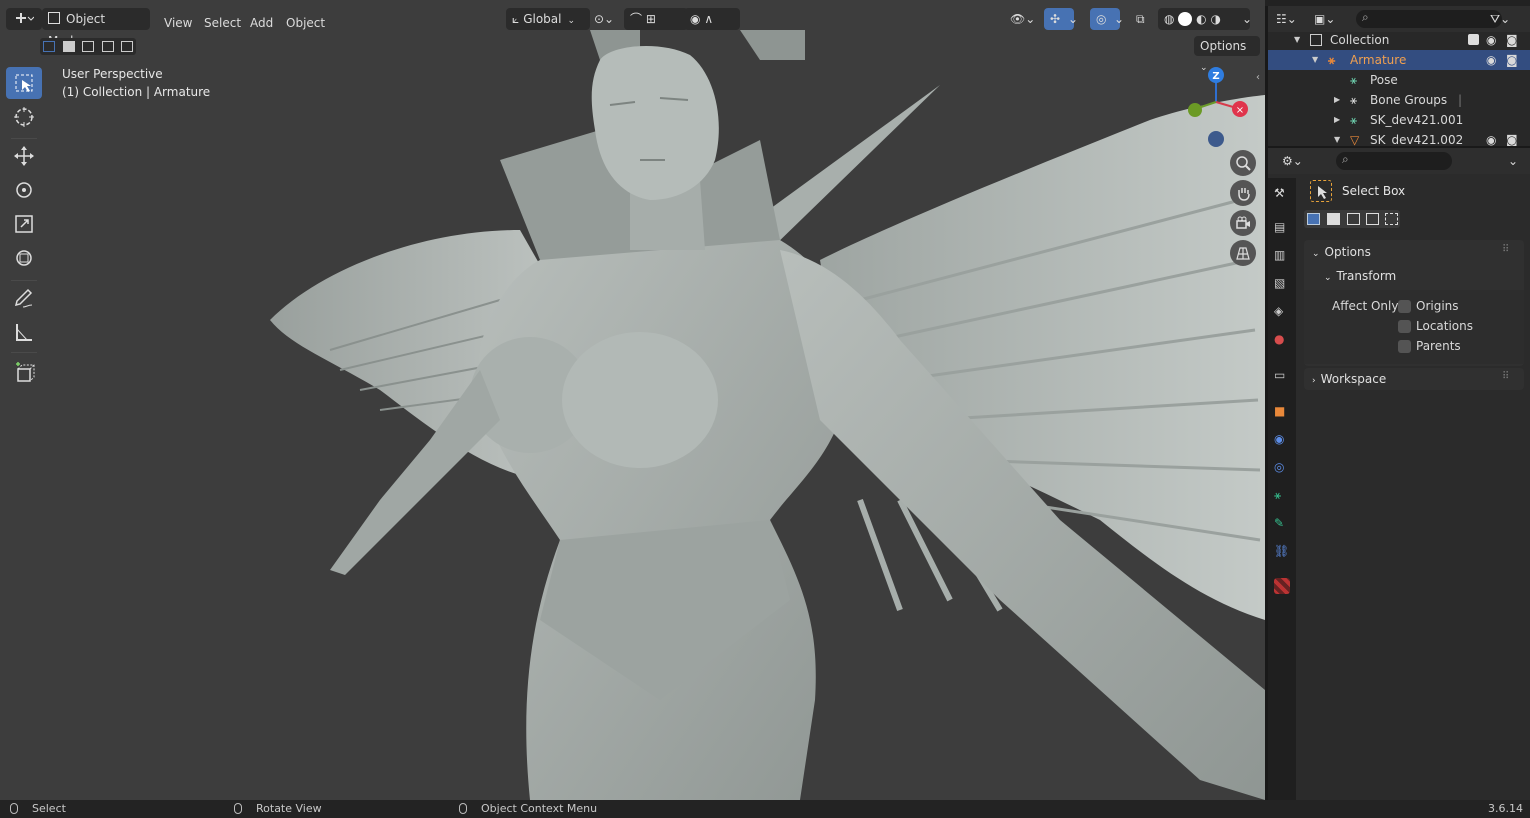 The width and height of the screenshot is (1530, 818). What do you see at coordinates (24, 258) in the screenshot?
I see `transform-tool` at bounding box center [24, 258].